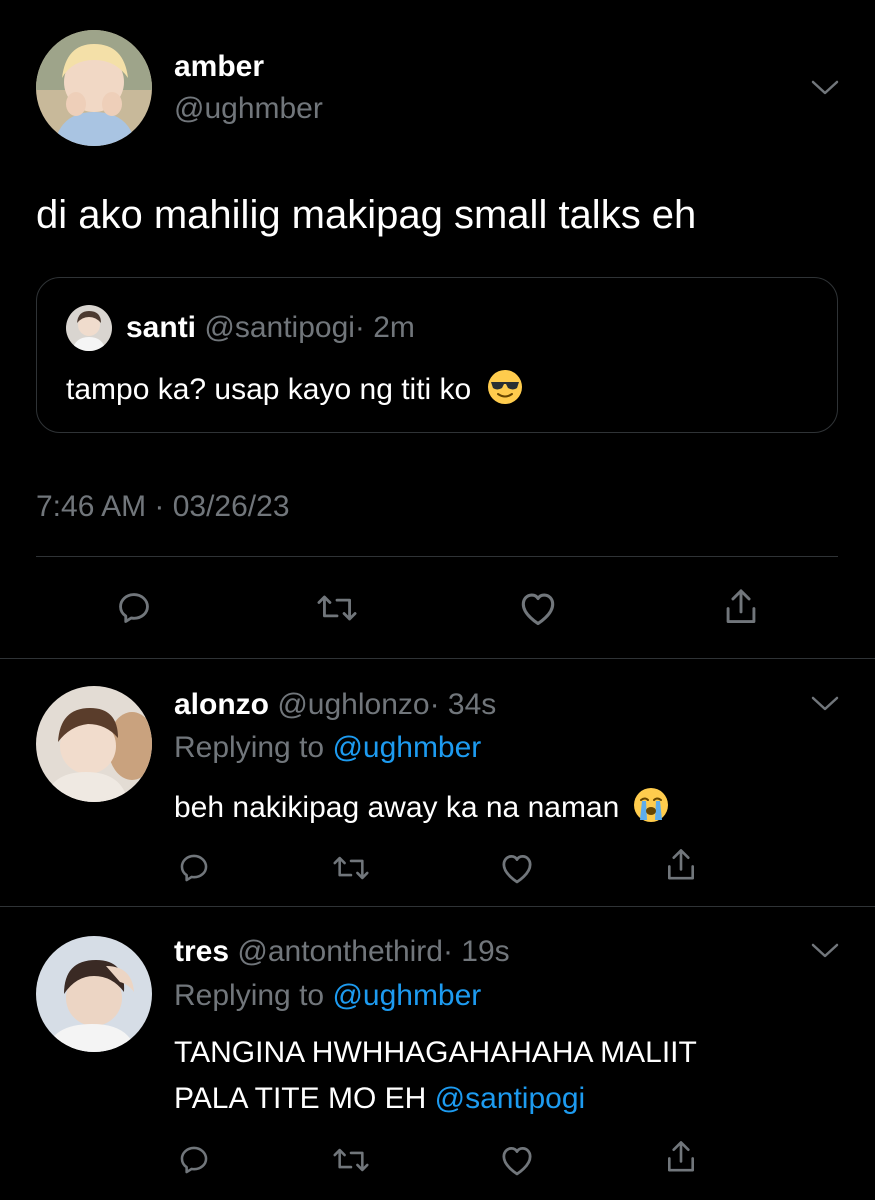 The image size is (875, 1200). Describe the element at coordinates (201, 951) in the screenshot. I see `reply-display-name: tres` at that location.